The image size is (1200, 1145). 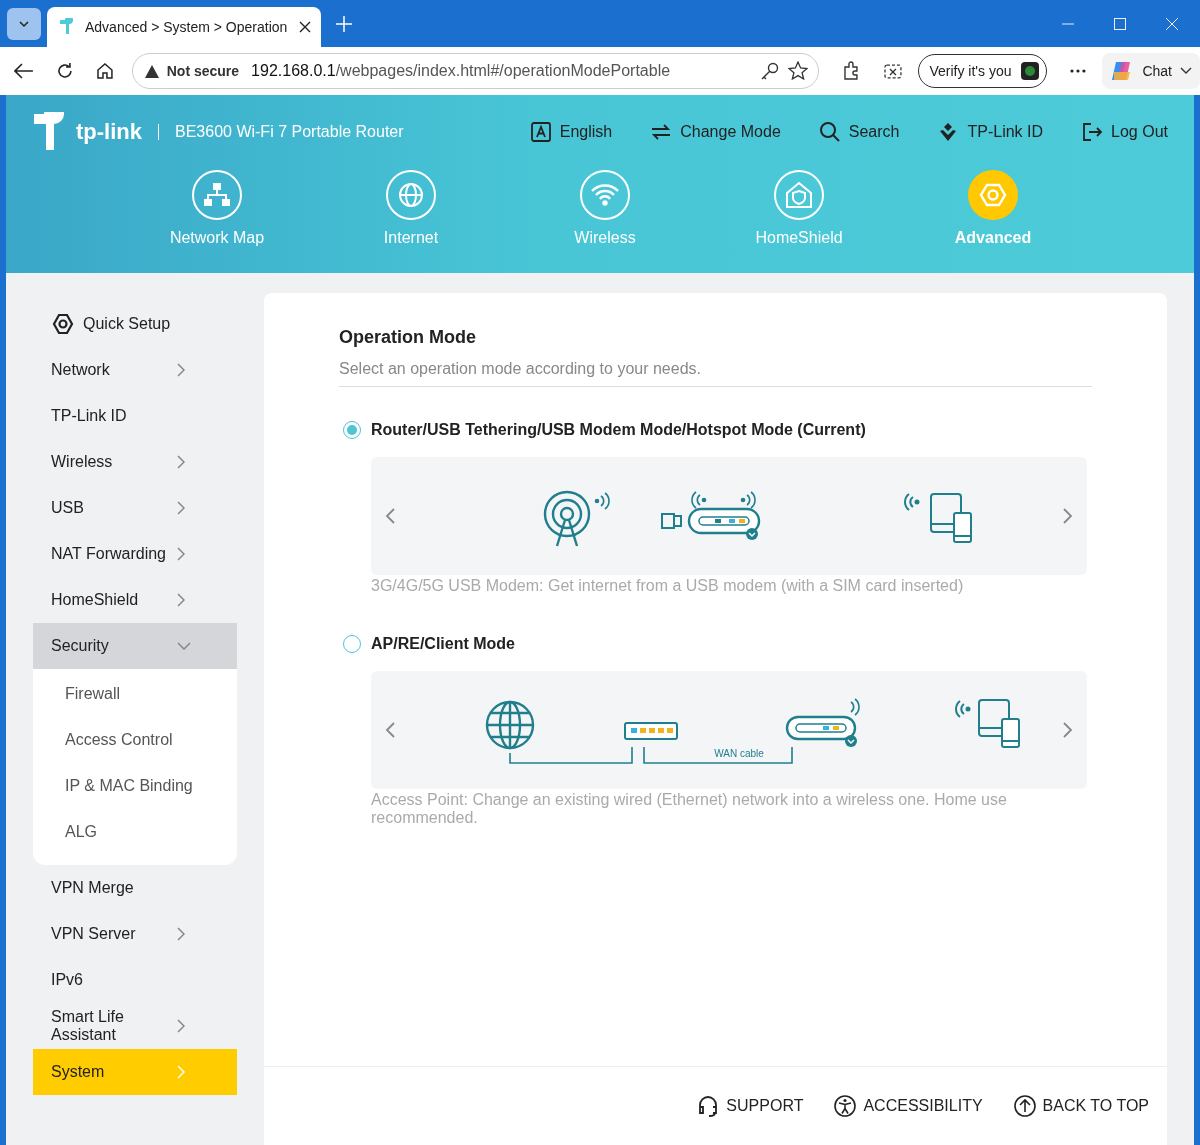 I want to click on usb-stick-icon, so click(x=671, y=521).